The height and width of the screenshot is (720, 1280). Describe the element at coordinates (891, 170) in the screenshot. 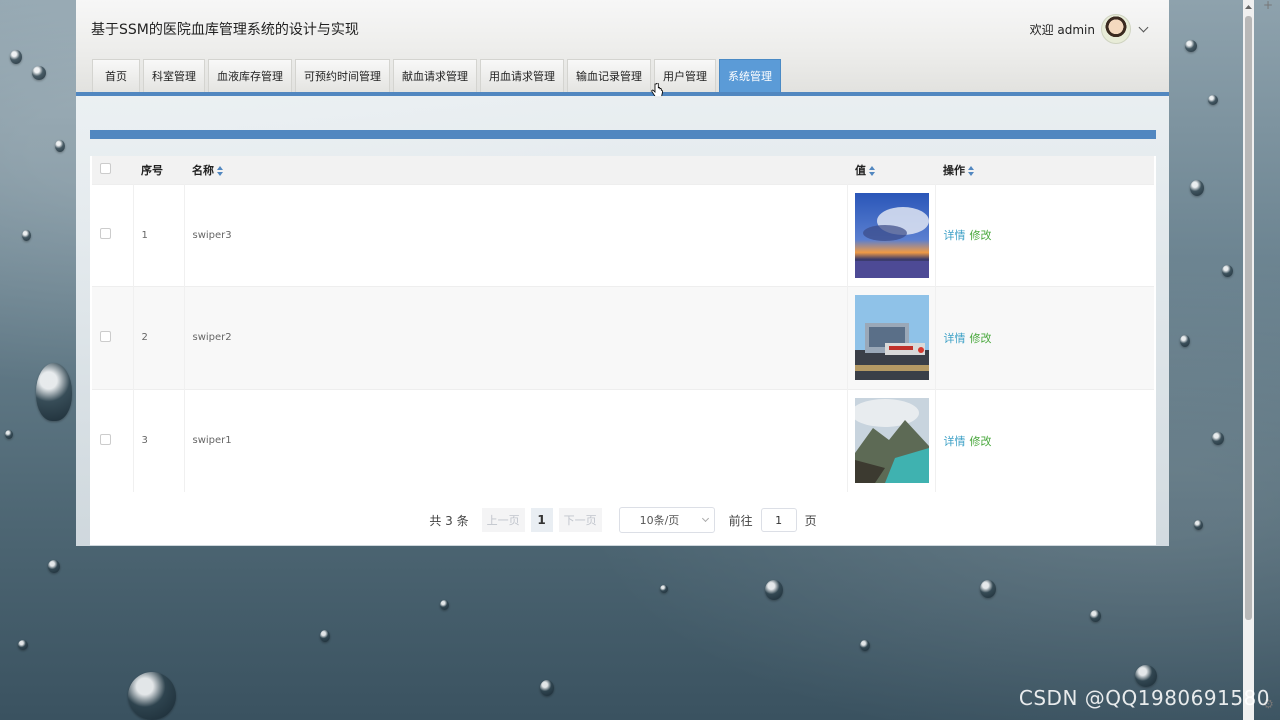

I see `header-value: 值` at that location.